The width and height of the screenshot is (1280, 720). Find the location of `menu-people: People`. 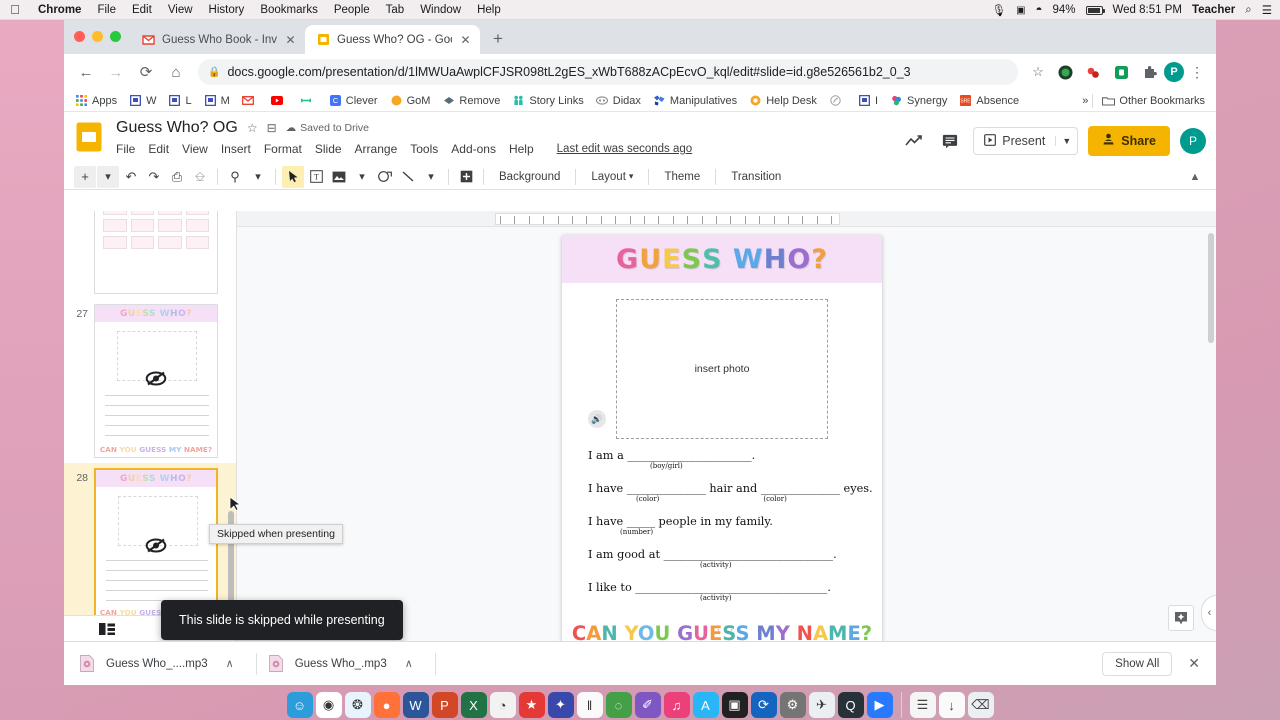

menu-people: People is located at coordinates (352, 10).